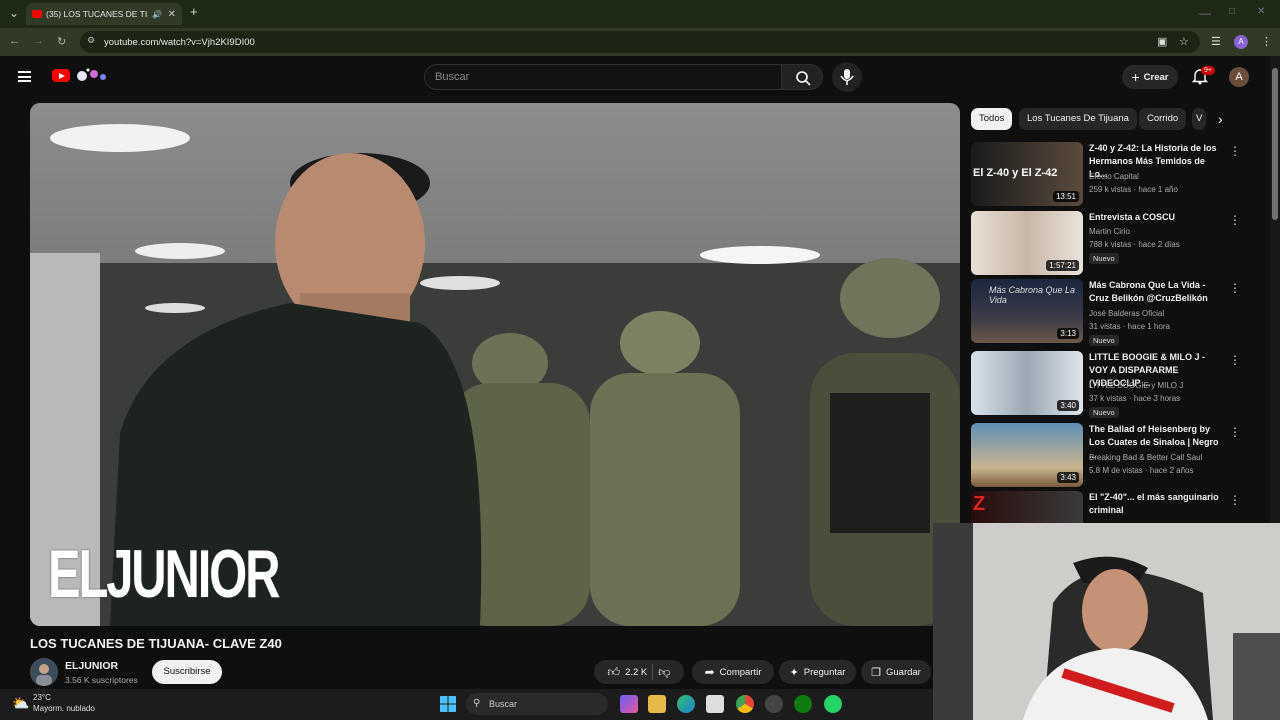 This screenshot has width=1280, height=720. I want to click on chrome-icon, so click(745, 704).